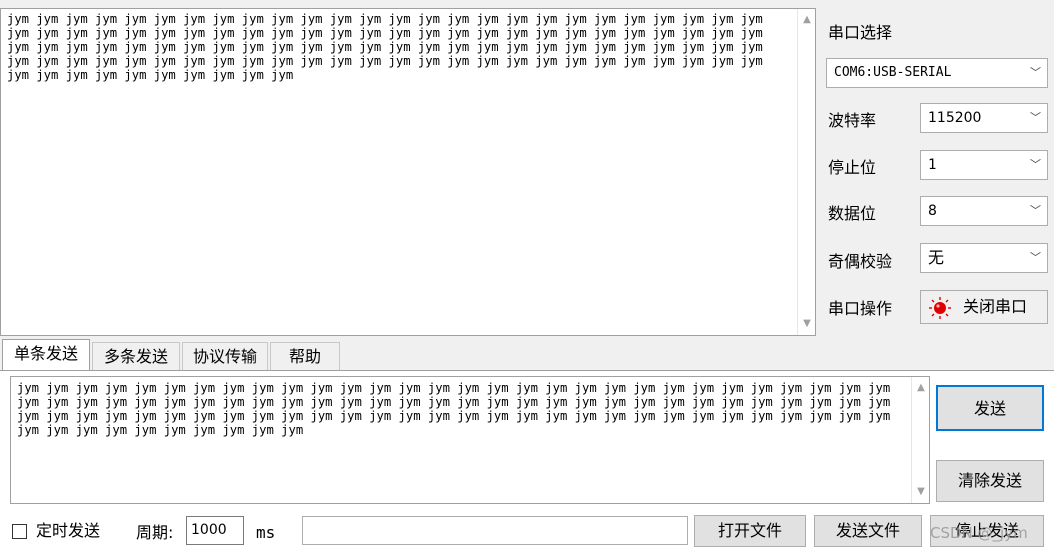 This screenshot has width=1054, height=555. I want to click on port-select-value: COM6:USB-SERIAL, so click(893, 72).